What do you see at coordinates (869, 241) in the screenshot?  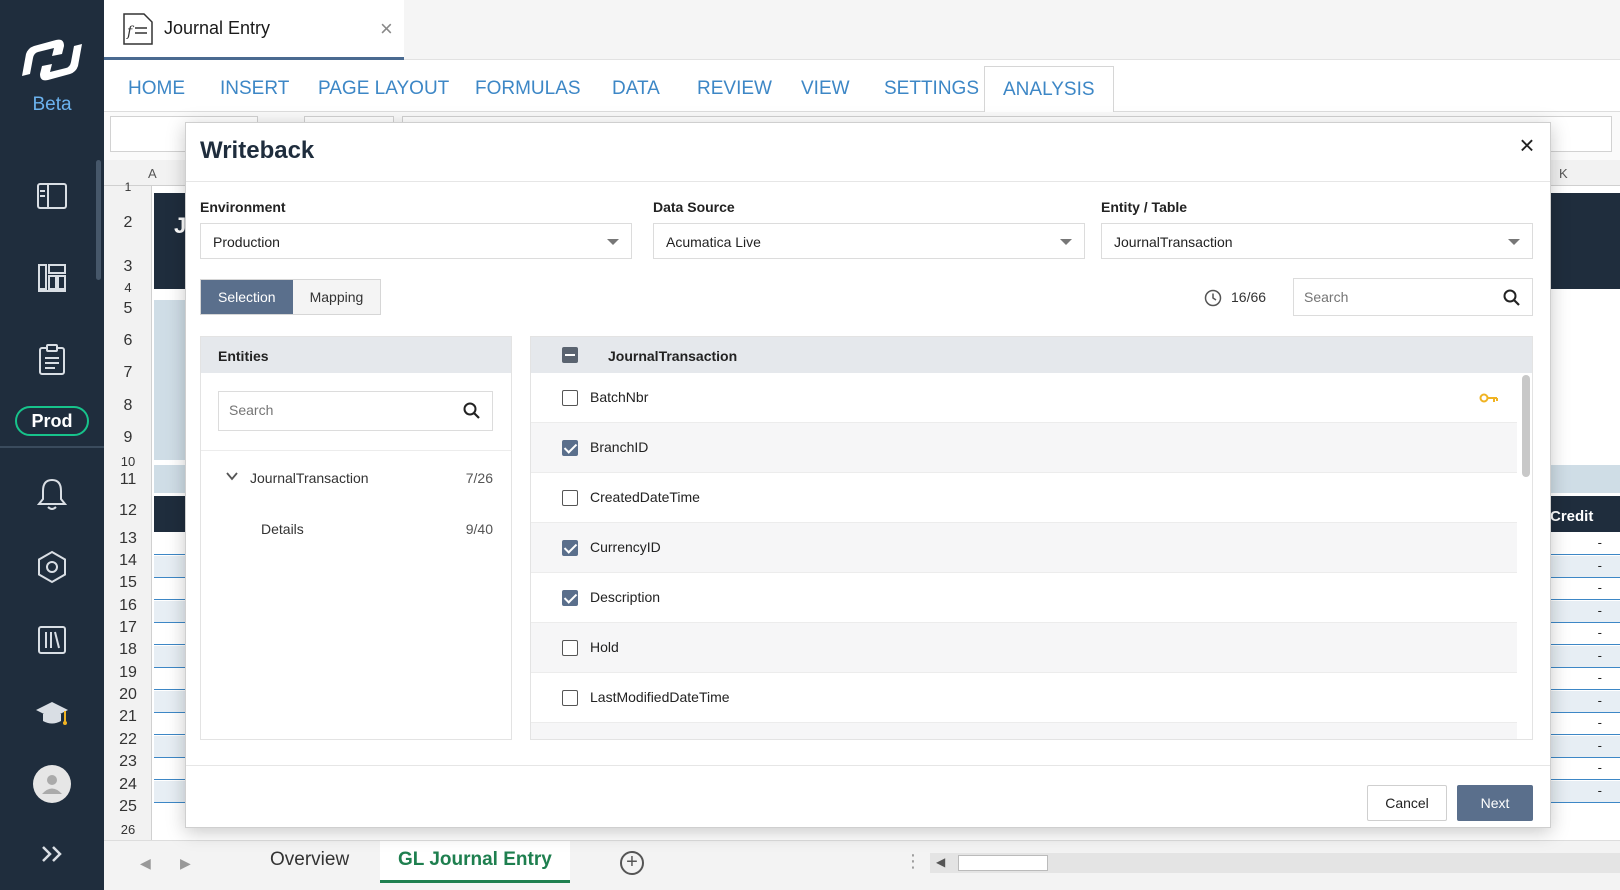 I see `data-source-select: Acumatica Live` at bounding box center [869, 241].